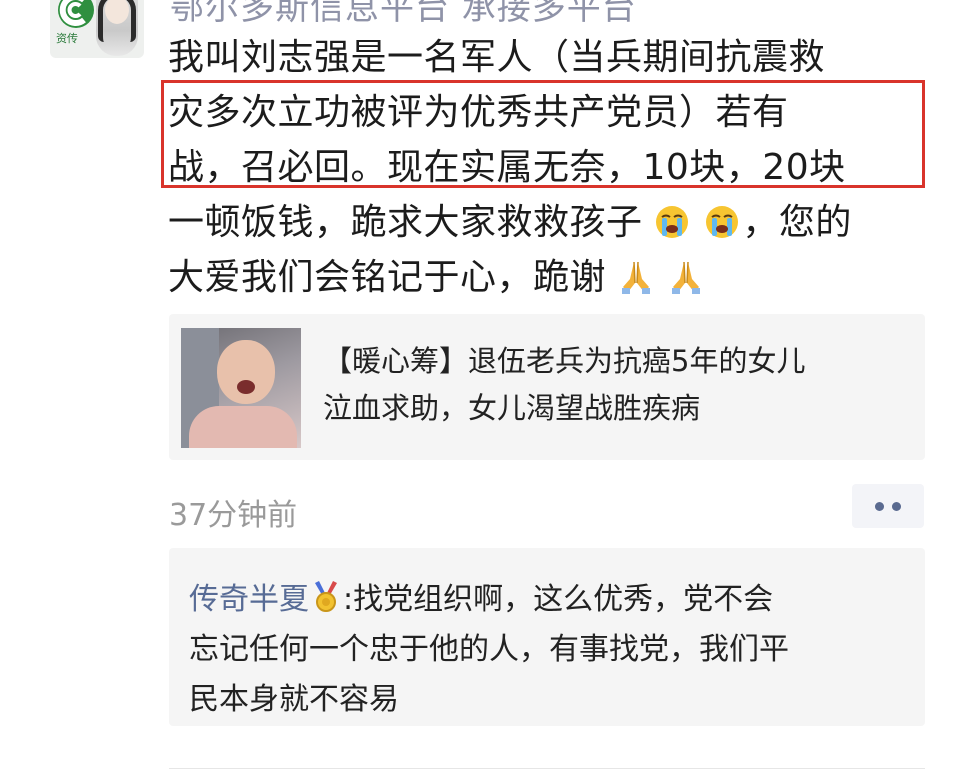  What do you see at coordinates (67, 38) in the screenshot?
I see `avatar-caption: 资传` at bounding box center [67, 38].